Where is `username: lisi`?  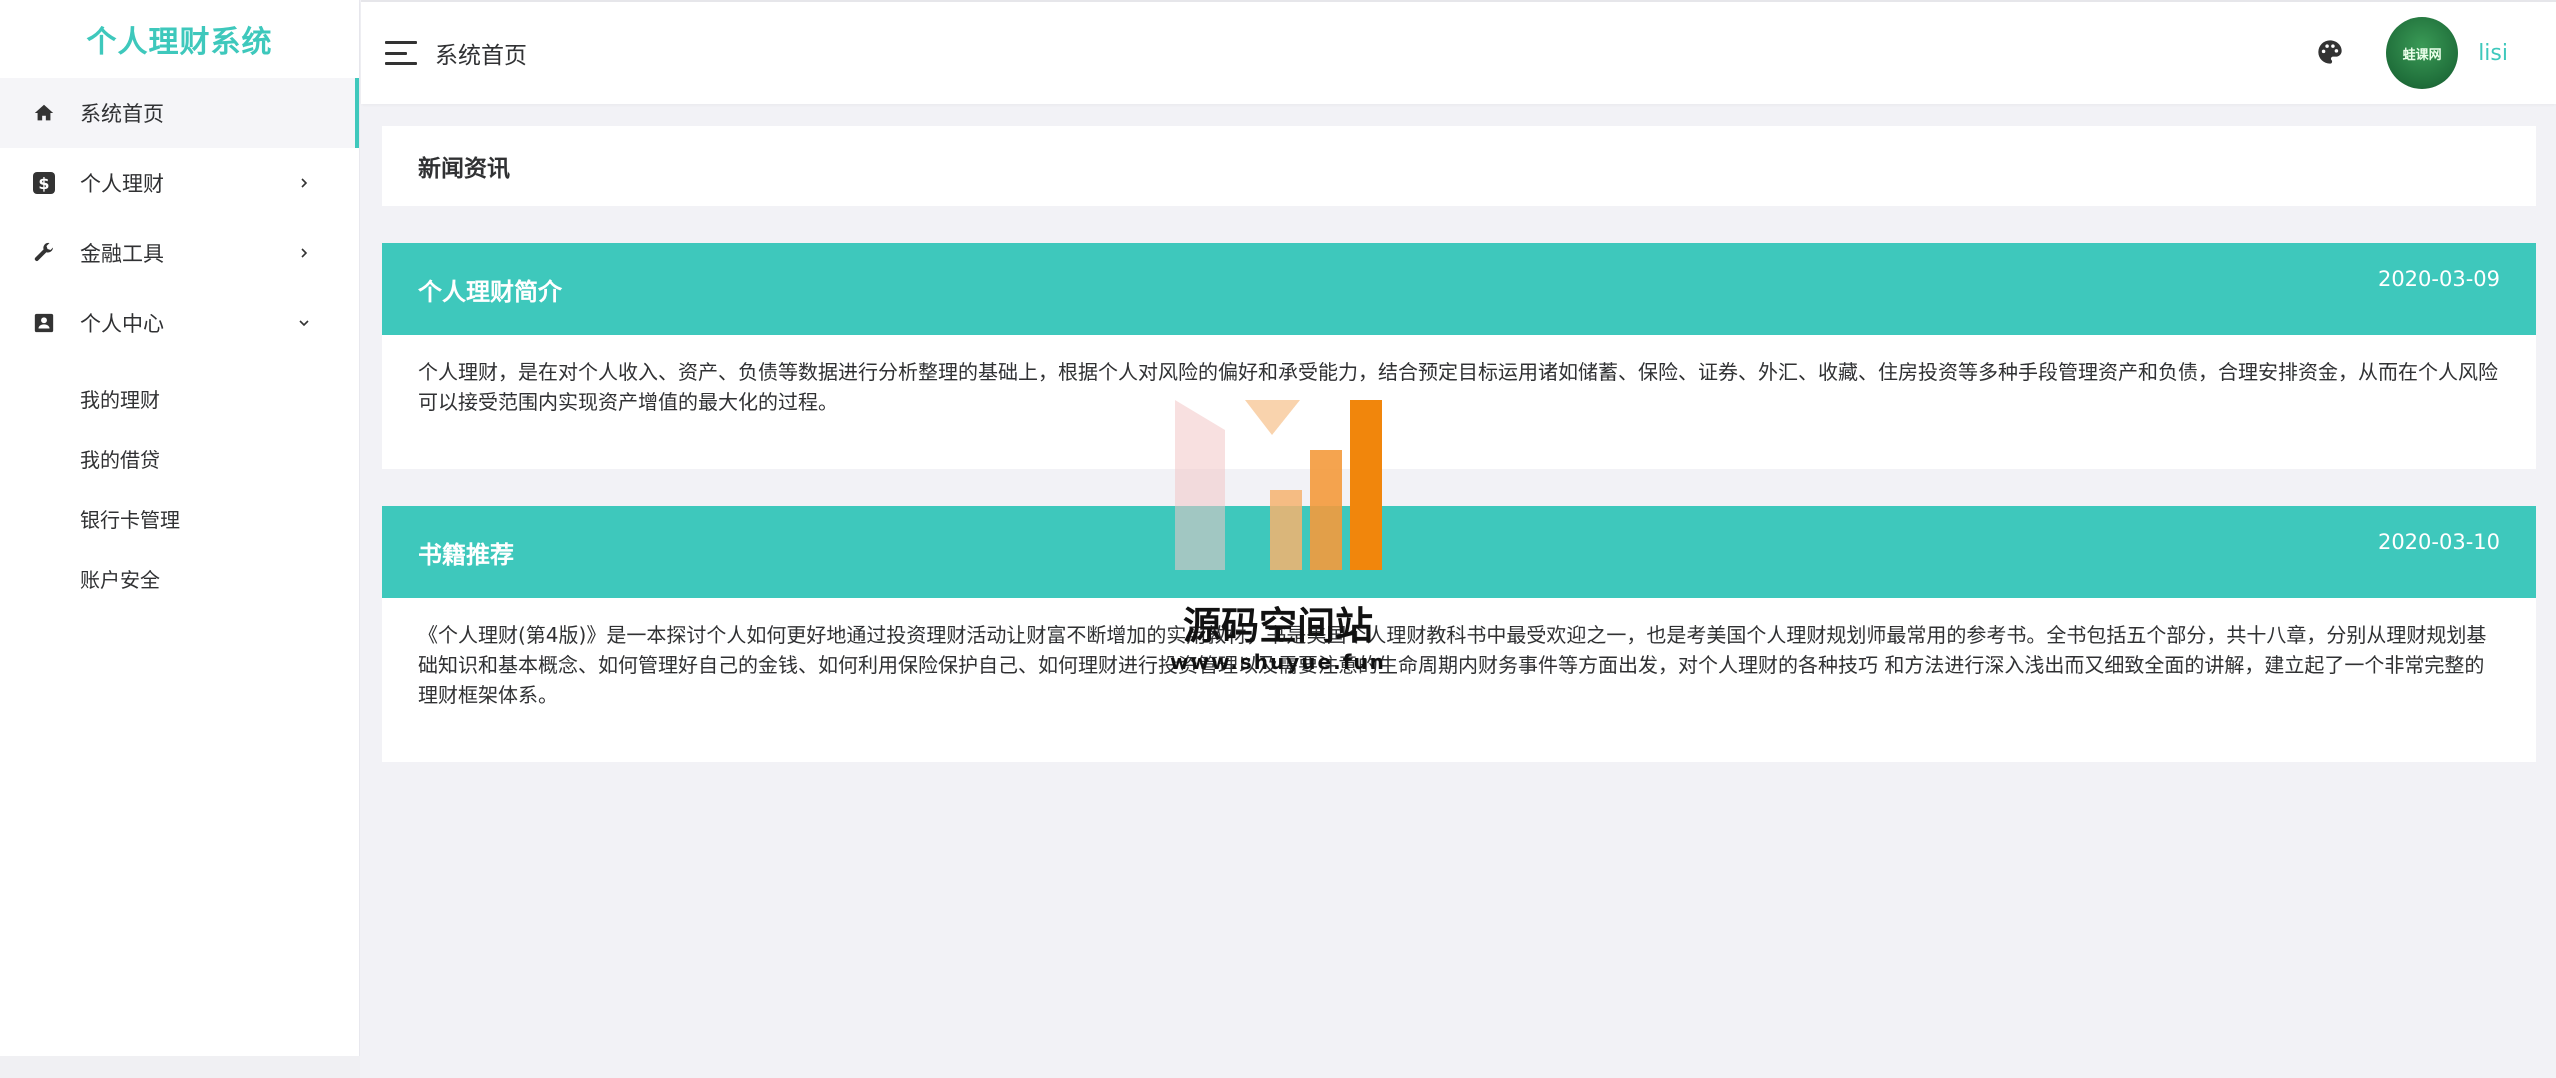
username: lisi is located at coordinates (2493, 53).